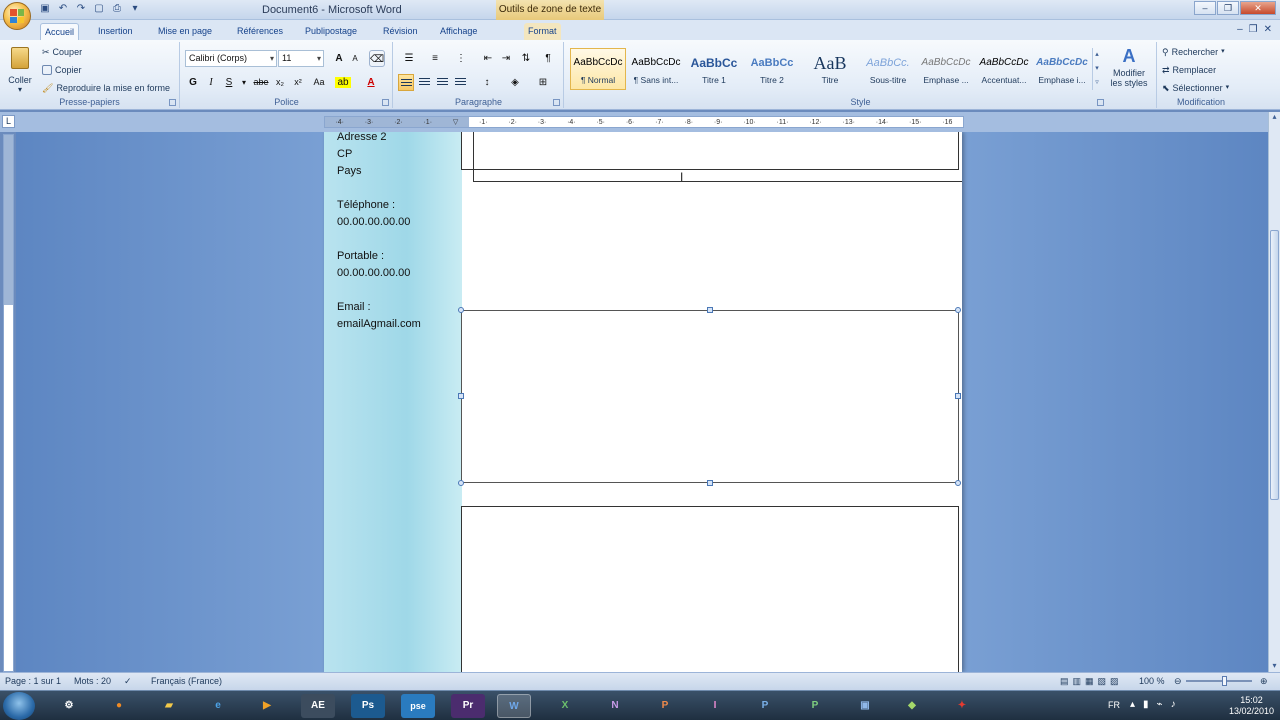 Image resolution: width=1280 pixels, height=720 pixels. Describe the element at coordinates (301, 58) in the screenshot. I see `font-size-select: 11` at that location.